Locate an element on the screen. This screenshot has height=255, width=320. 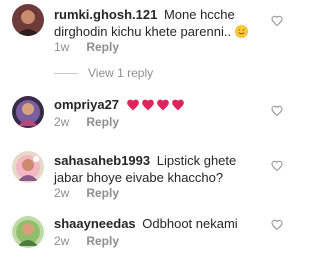
comment-timestamp: 1w is located at coordinates (62, 47).